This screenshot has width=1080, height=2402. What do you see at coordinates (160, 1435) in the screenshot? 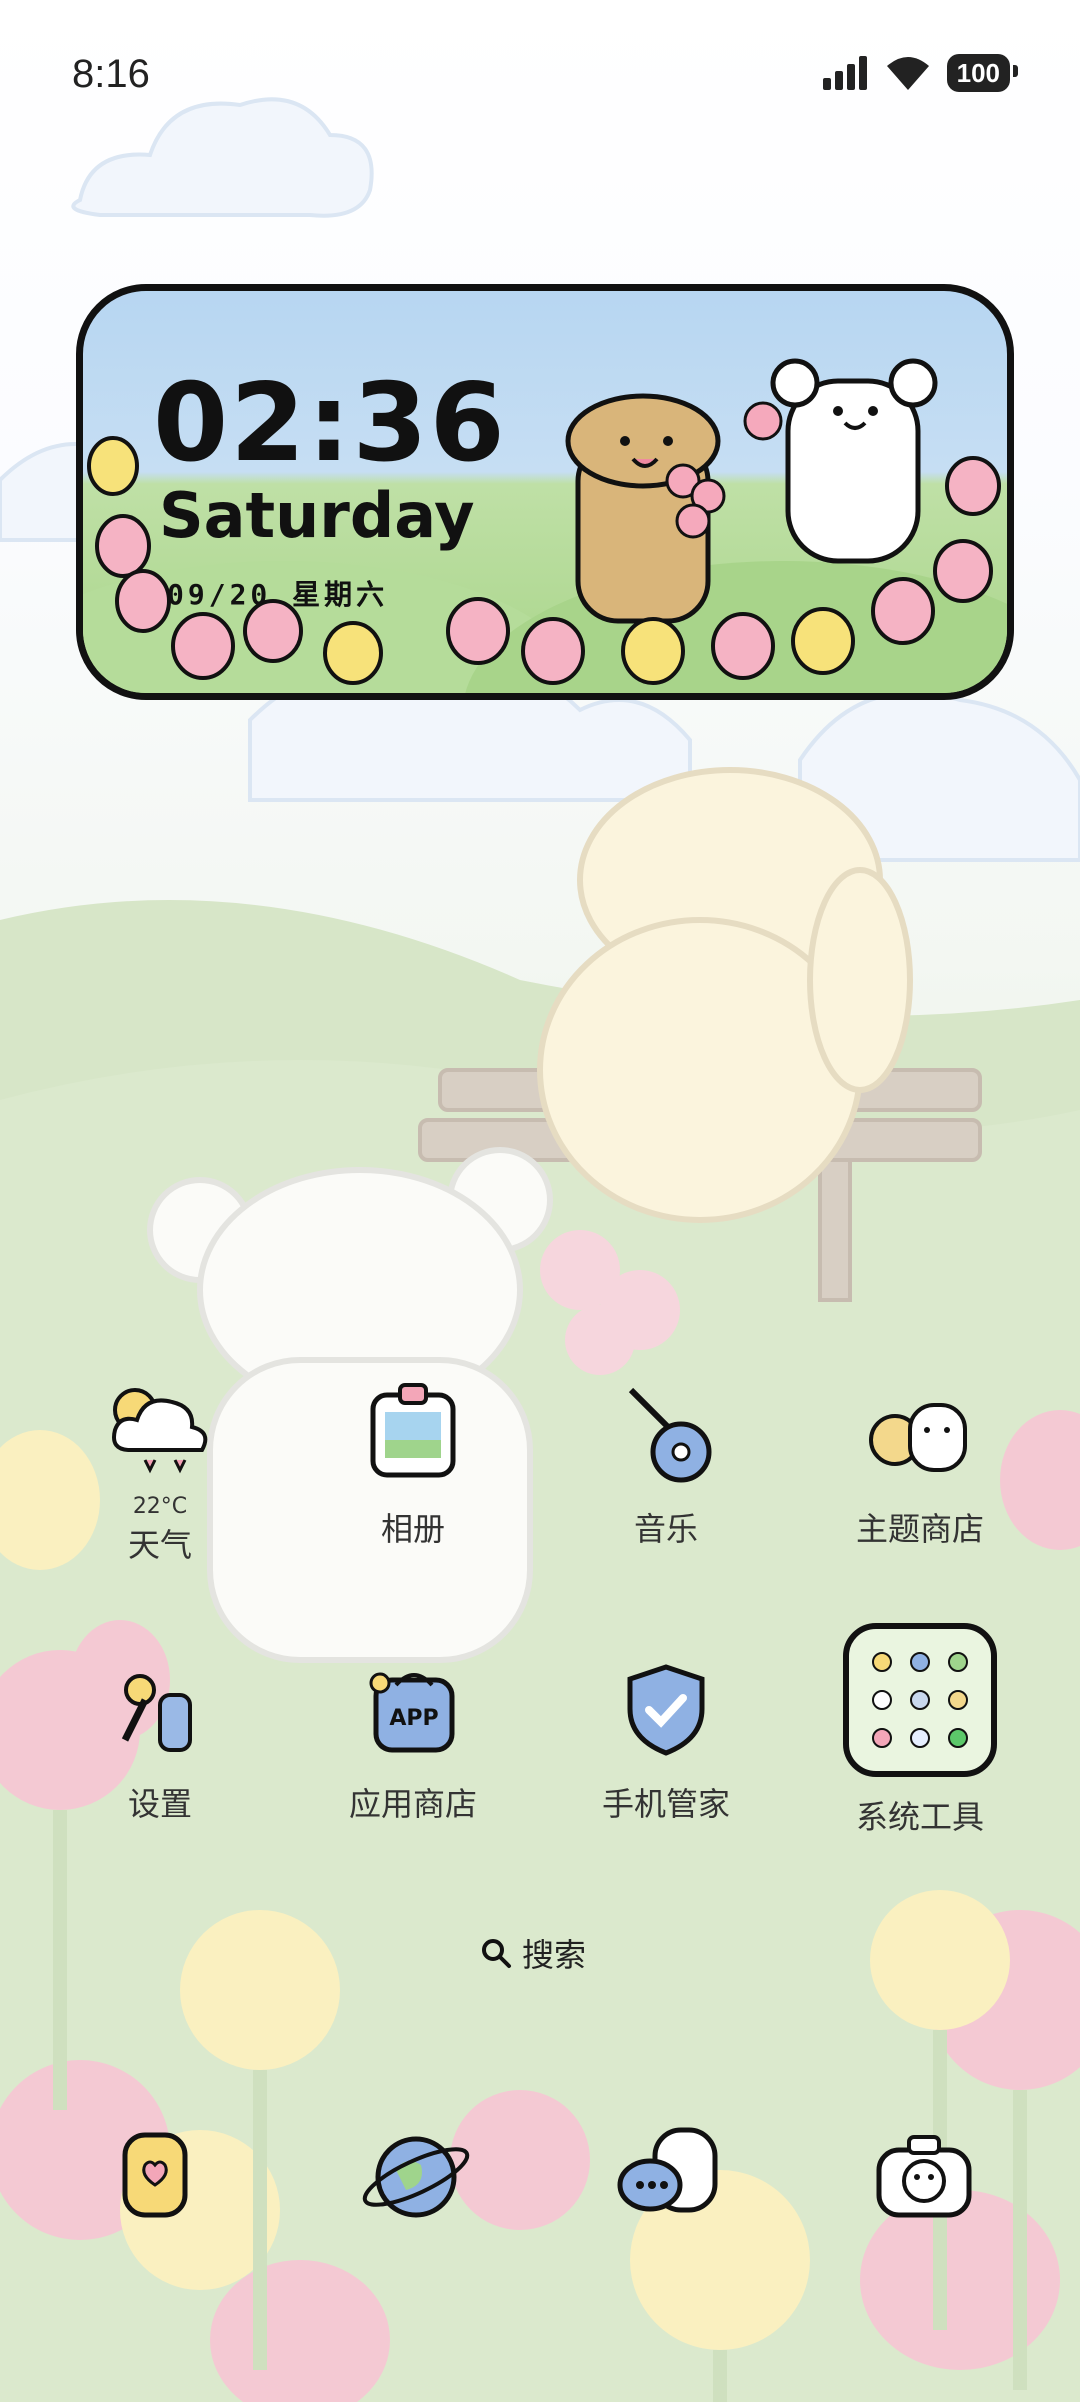
I see `weather-cloud-icon` at bounding box center [160, 1435].